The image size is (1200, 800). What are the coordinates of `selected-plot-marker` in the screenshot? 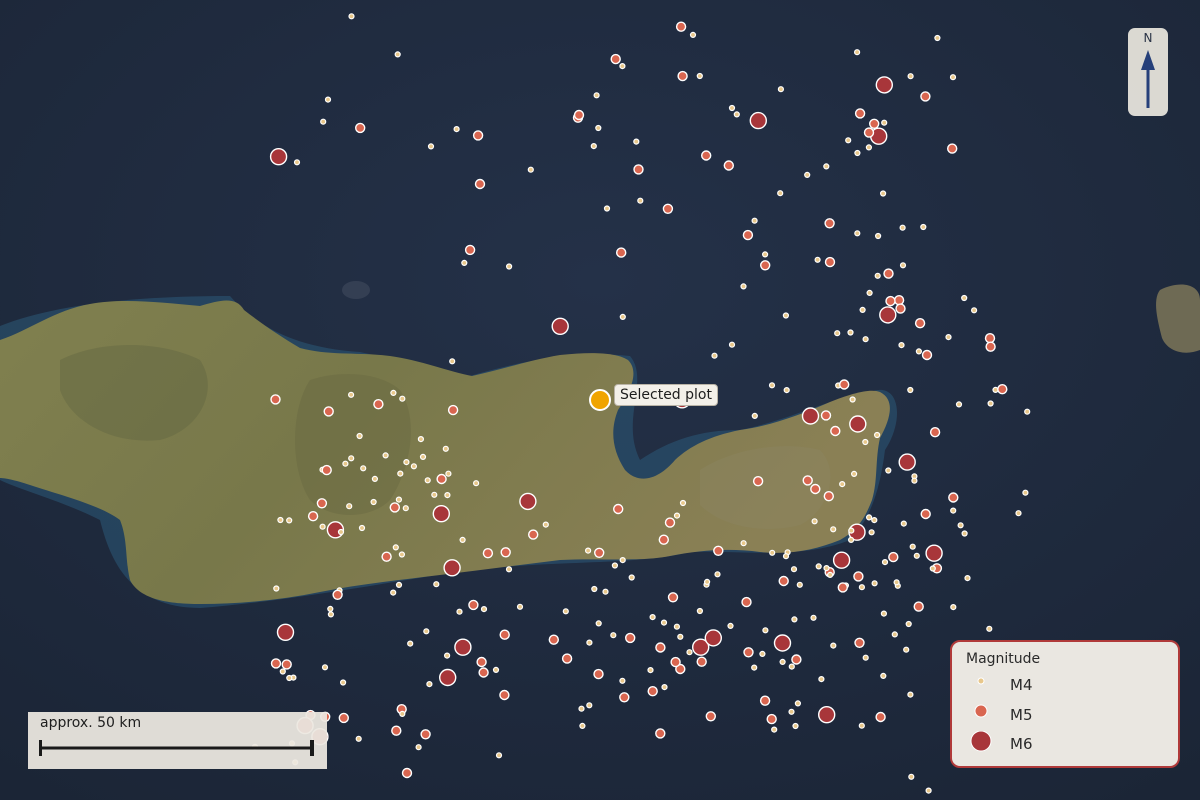 It's located at (600, 400).